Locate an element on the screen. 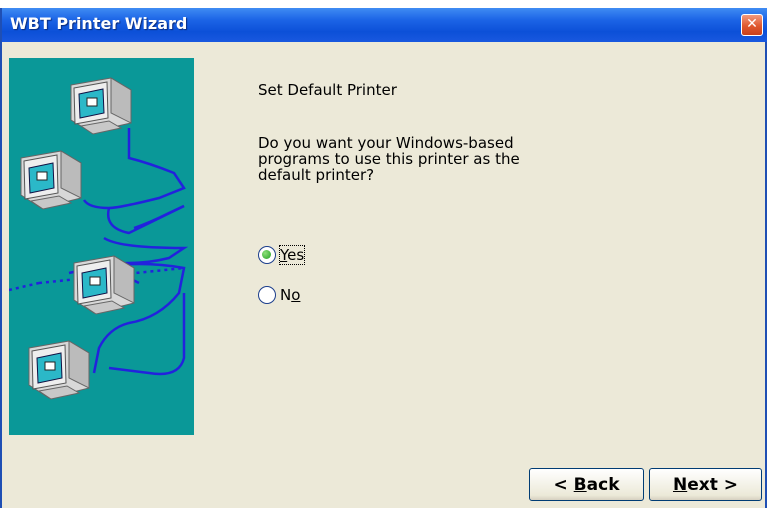 The width and height of the screenshot is (767, 508). window-title: WBT Printer Wizard is located at coordinates (99, 23).